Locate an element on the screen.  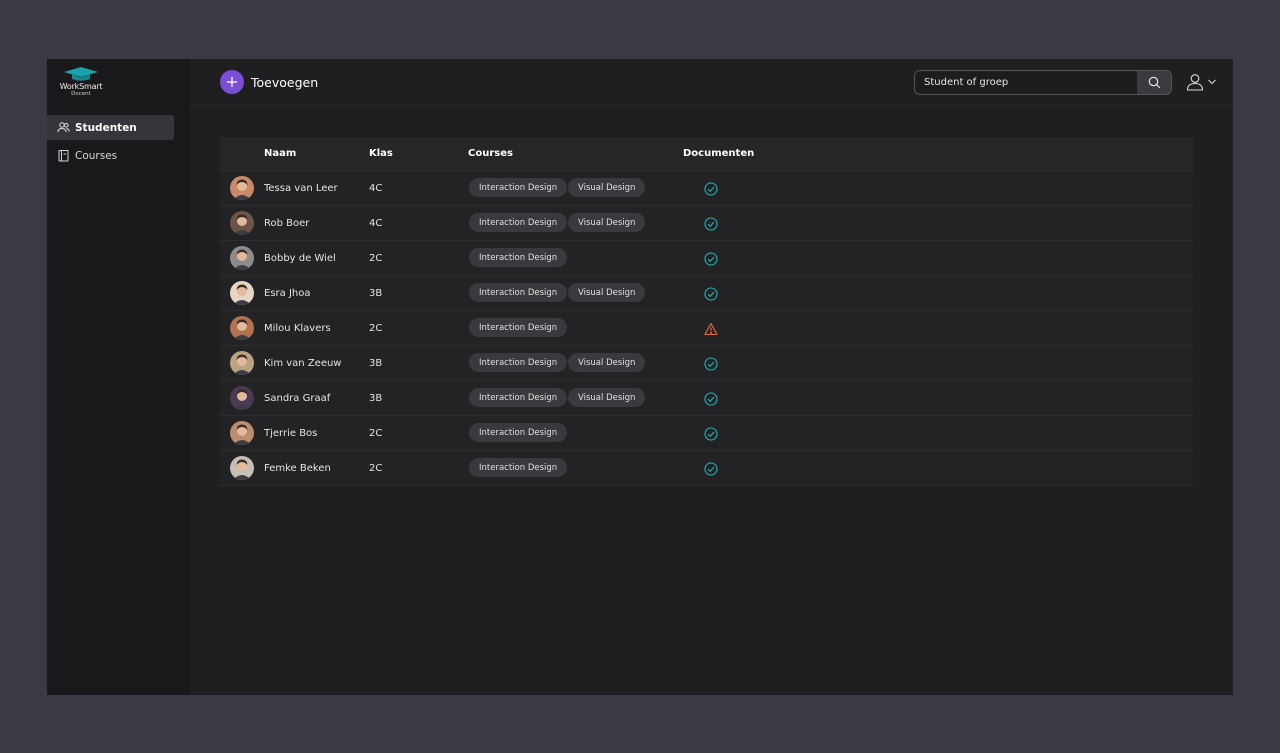
search-icon is located at coordinates (1154, 82).